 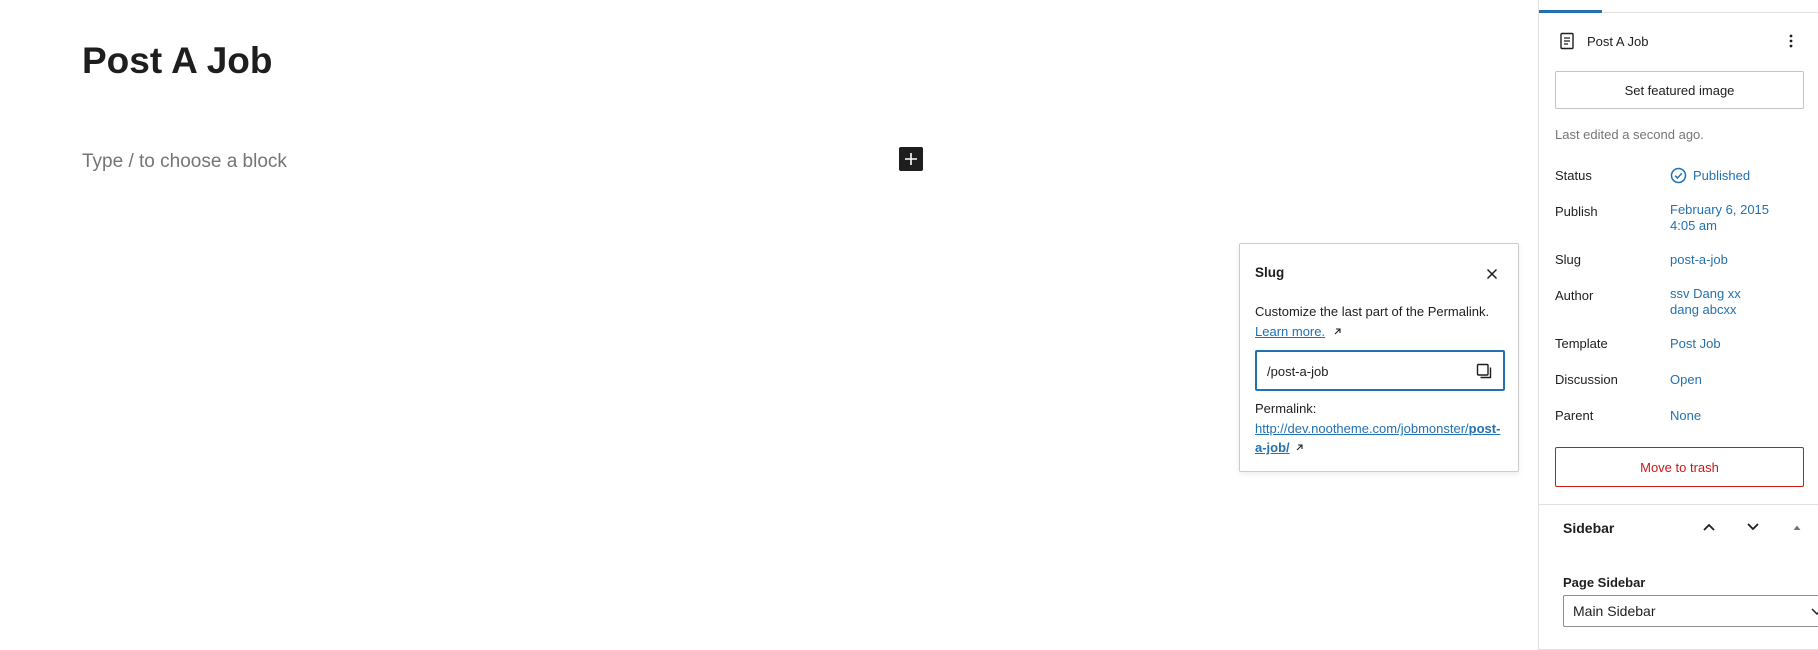 What do you see at coordinates (1705, 294) in the screenshot?
I see `author-name-line1: ssv Dang xx` at bounding box center [1705, 294].